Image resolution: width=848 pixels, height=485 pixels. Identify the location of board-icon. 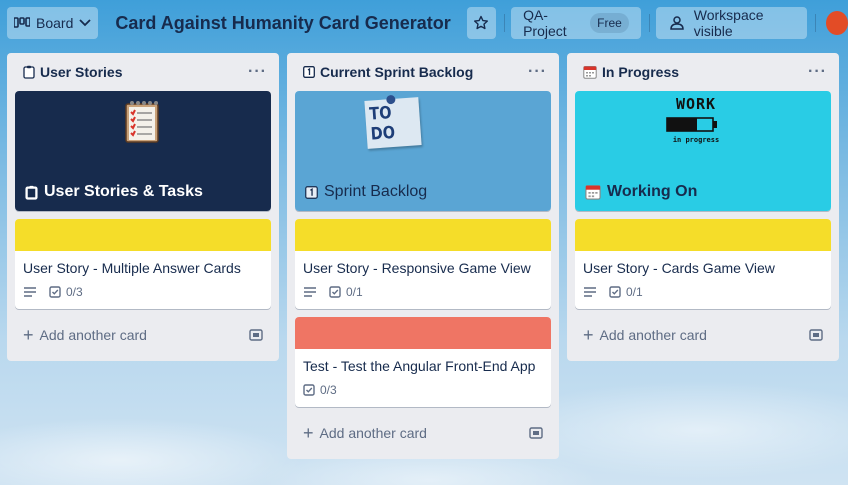
(22, 23).